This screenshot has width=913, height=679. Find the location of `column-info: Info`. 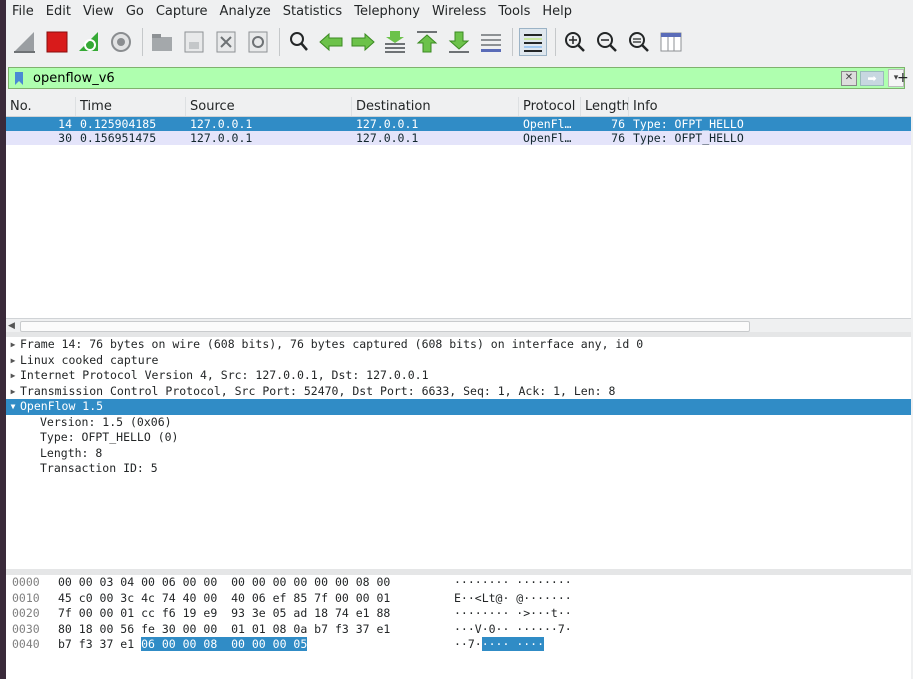

column-info: Info is located at coordinates (770, 106).